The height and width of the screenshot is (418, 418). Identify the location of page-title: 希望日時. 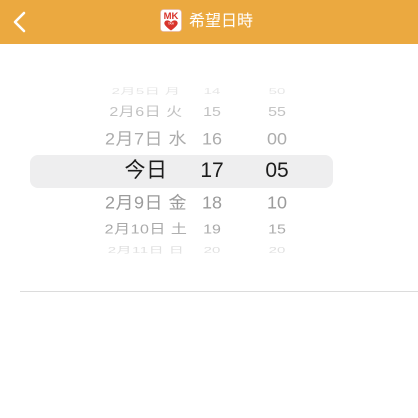
(221, 21).